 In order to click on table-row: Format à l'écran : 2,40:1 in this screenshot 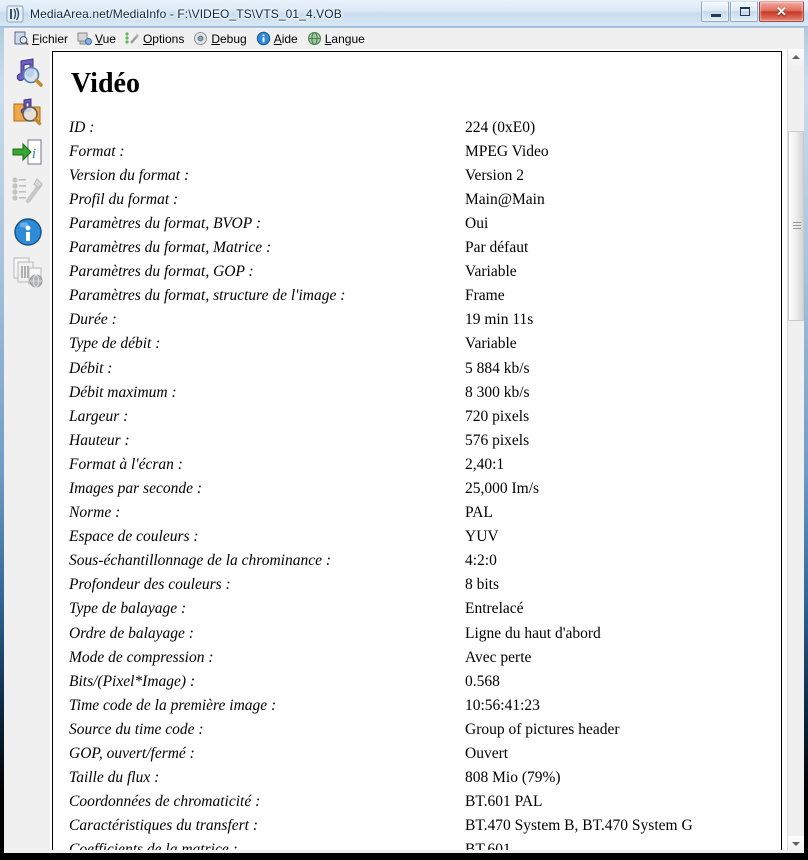, I will do `click(425, 465)`.